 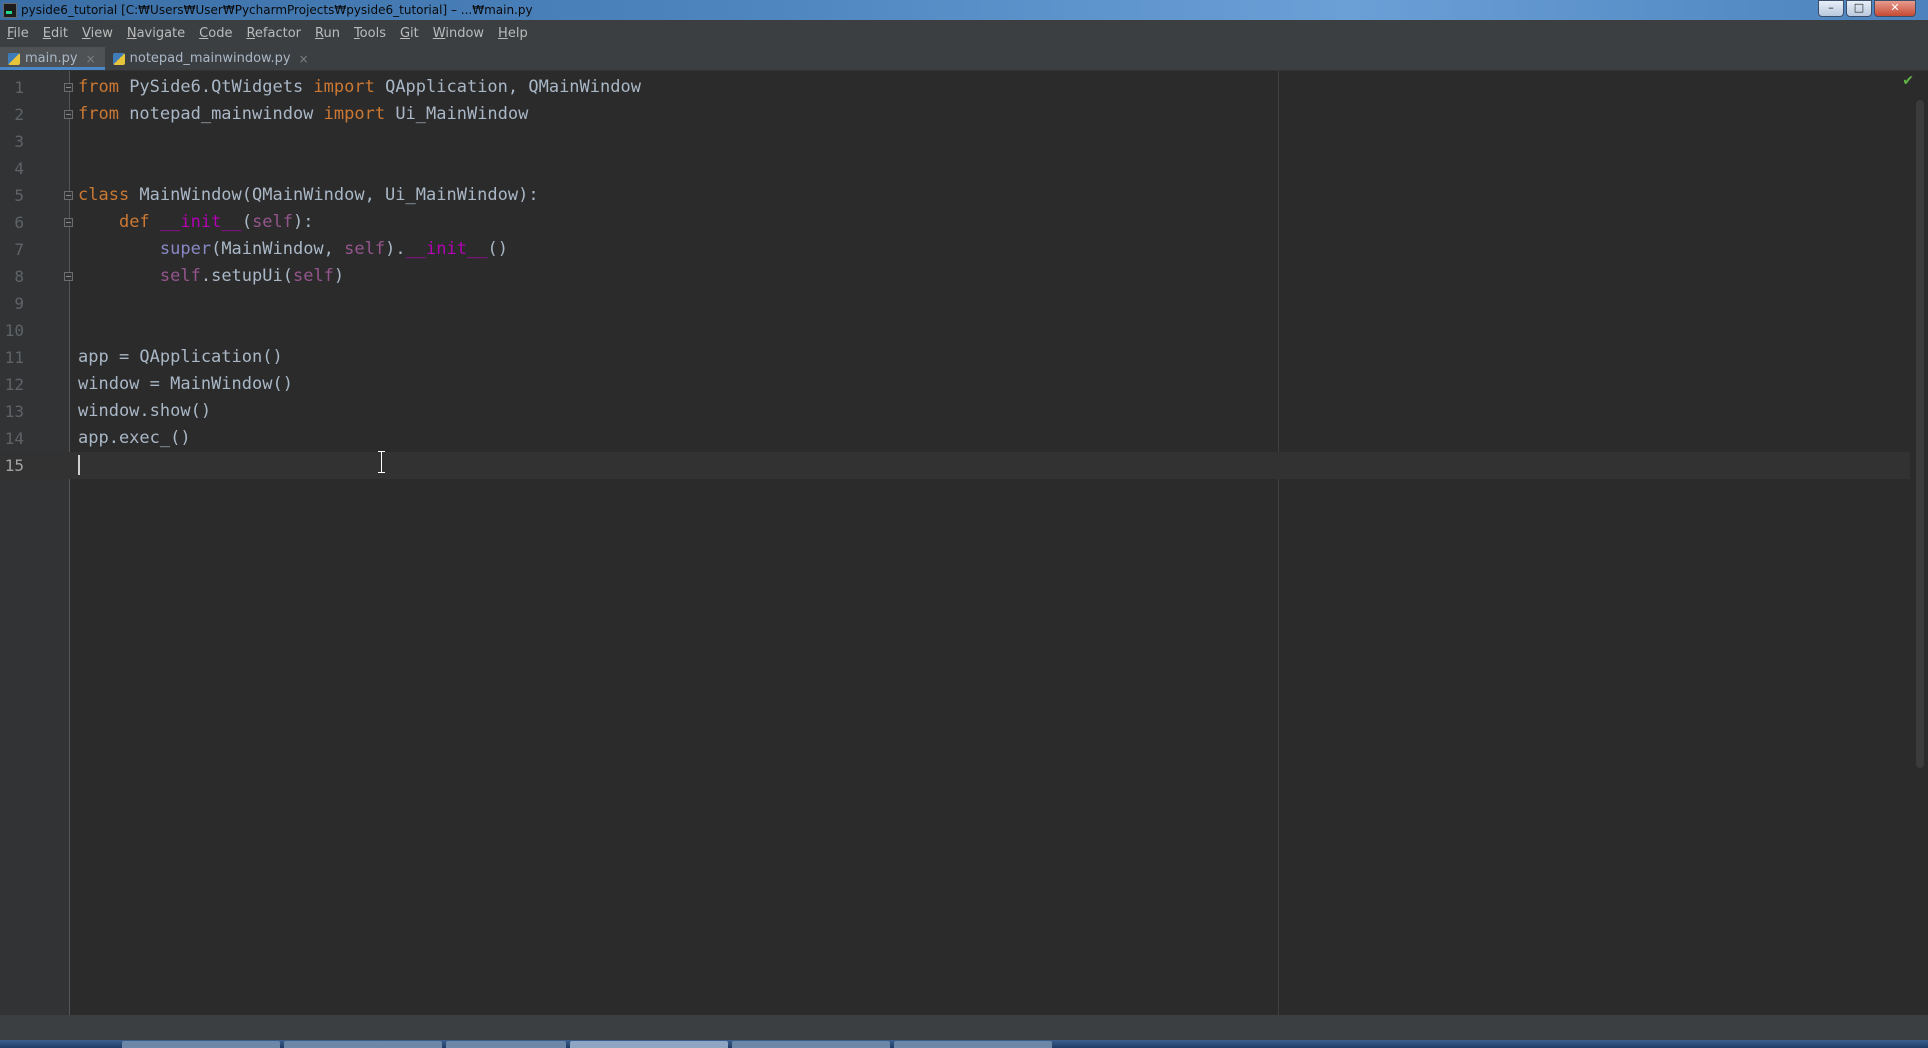 What do you see at coordinates (14, 411) in the screenshot?
I see `line-number: 13` at bounding box center [14, 411].